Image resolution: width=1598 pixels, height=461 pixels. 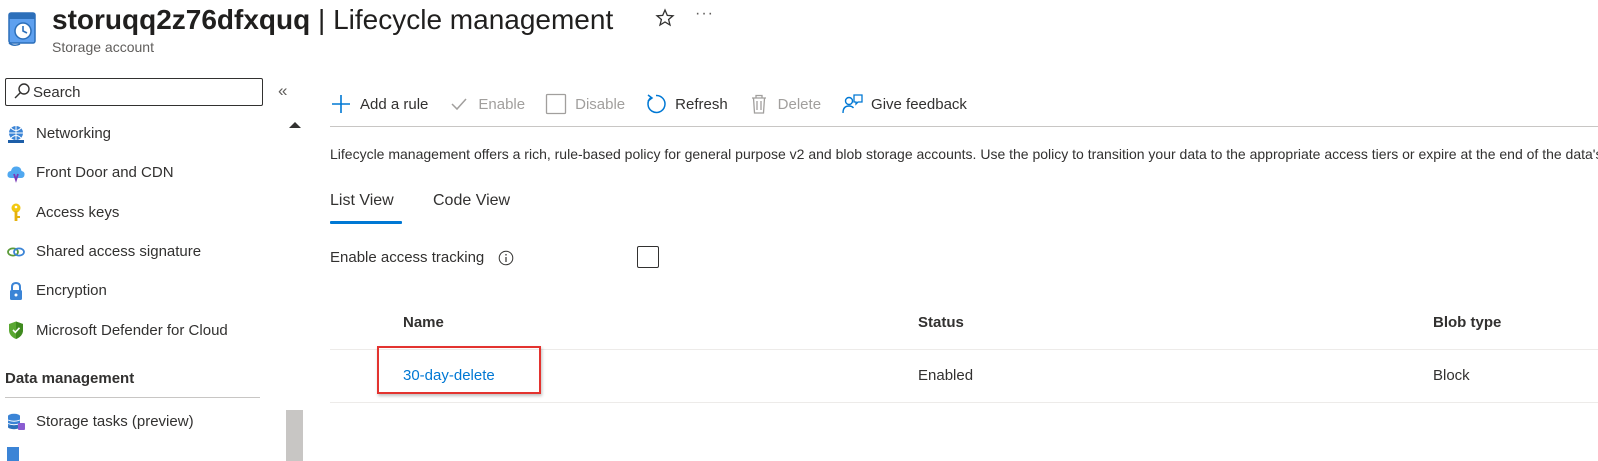 I want to click on rule-blob-type: Block, so click(x=1451, y=375).